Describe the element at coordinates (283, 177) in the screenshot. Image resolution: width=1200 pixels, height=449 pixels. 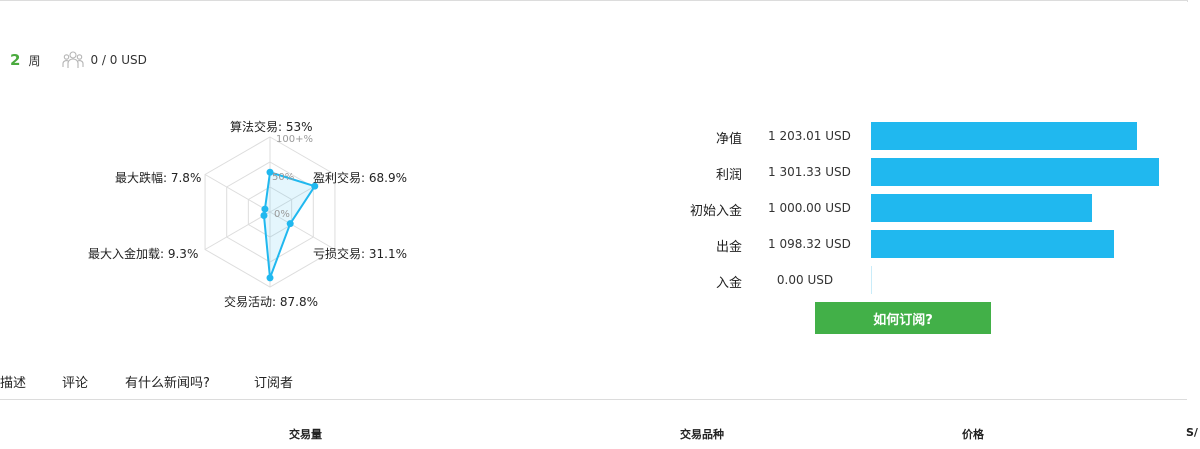
I see `radar-tick-50: 50%` at that location.